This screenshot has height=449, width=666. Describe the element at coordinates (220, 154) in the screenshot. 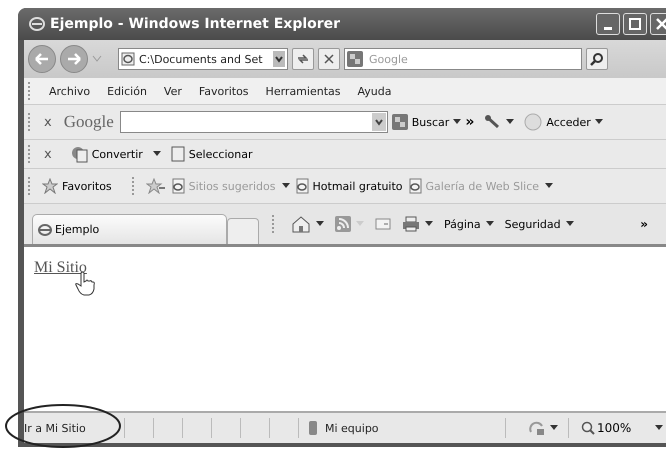

I see `toolbar-button: Seleccionar` at that location.